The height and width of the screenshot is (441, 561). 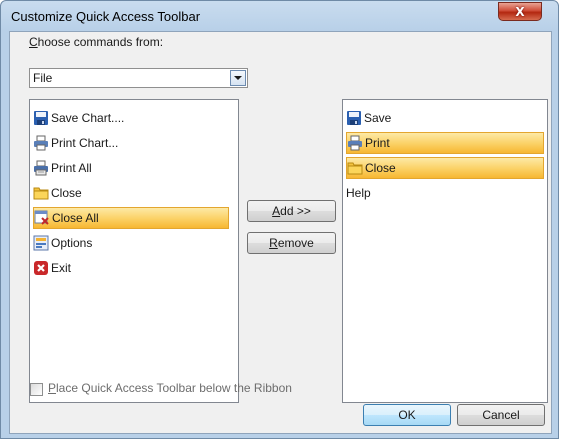 I want to click on list-item-label: Help, so click(x=358, y=193).